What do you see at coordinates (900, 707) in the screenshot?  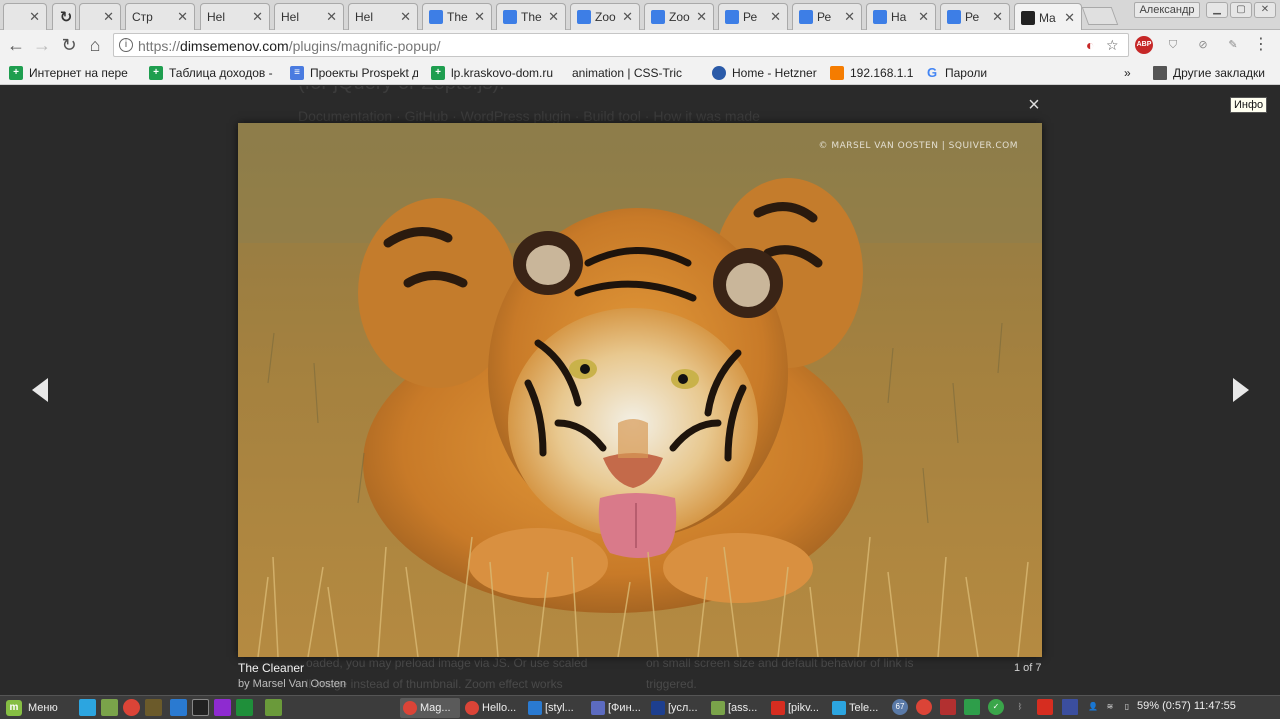 I see `tray-badge: 67` at bounding box center [900, 707].